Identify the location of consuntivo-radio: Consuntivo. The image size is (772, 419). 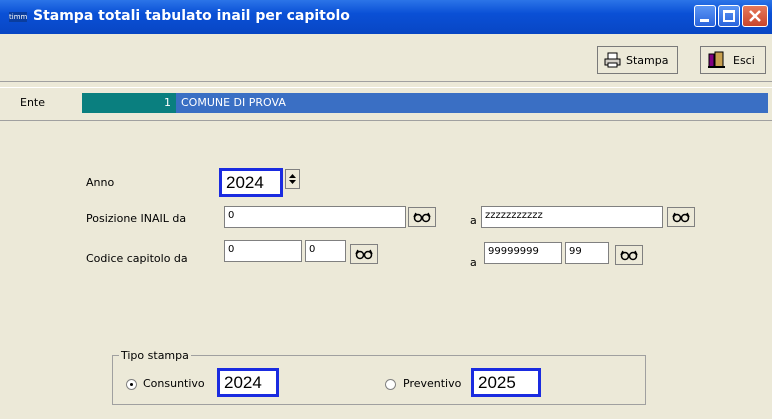
(171, 385).